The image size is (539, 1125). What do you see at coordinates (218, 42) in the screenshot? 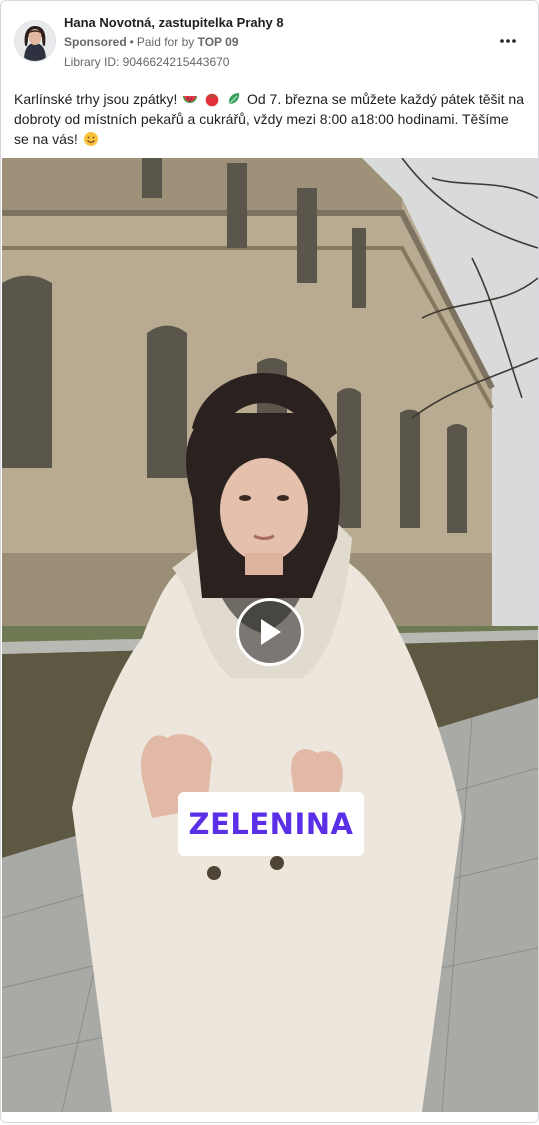
I see `funder-name: TOP 09` at bounding box center [218, 42].